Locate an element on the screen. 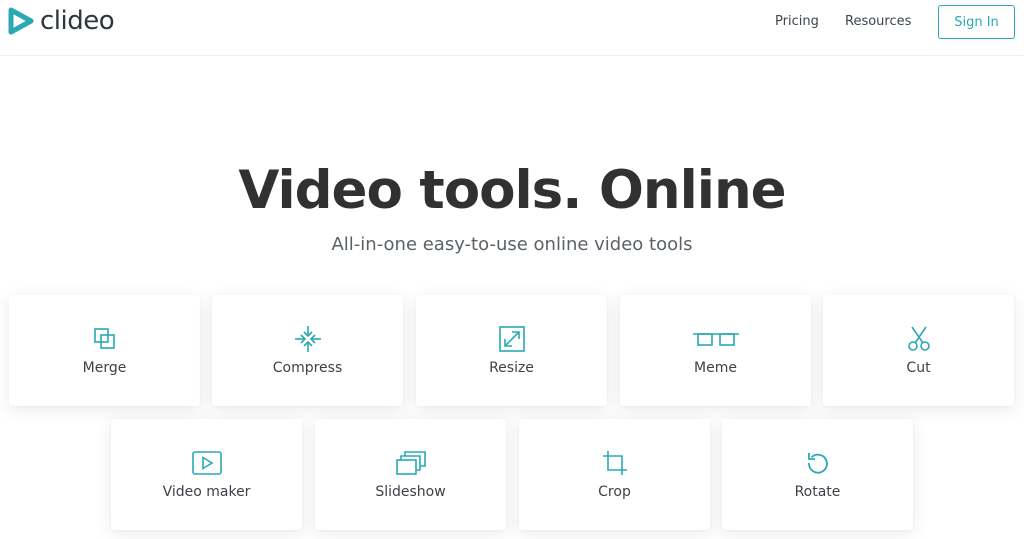  tool-card-rotate: Rotate is located at coordinates (817, 474).